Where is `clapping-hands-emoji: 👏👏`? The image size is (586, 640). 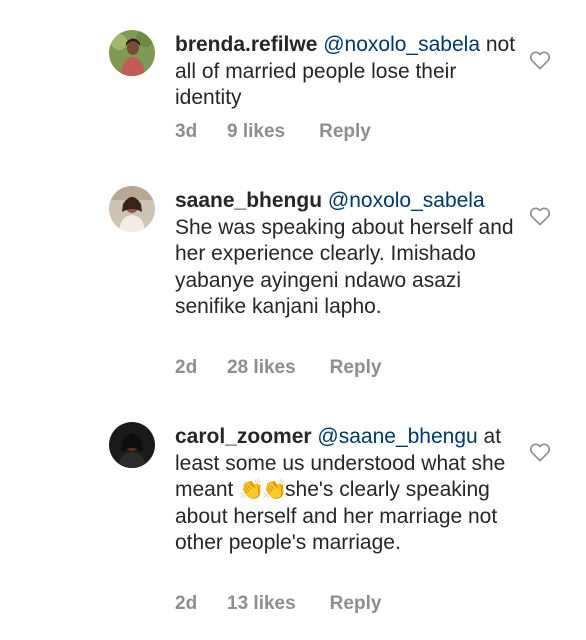 clapping-hands-emoji: 👏👏 is located at coordinates (263, 490).